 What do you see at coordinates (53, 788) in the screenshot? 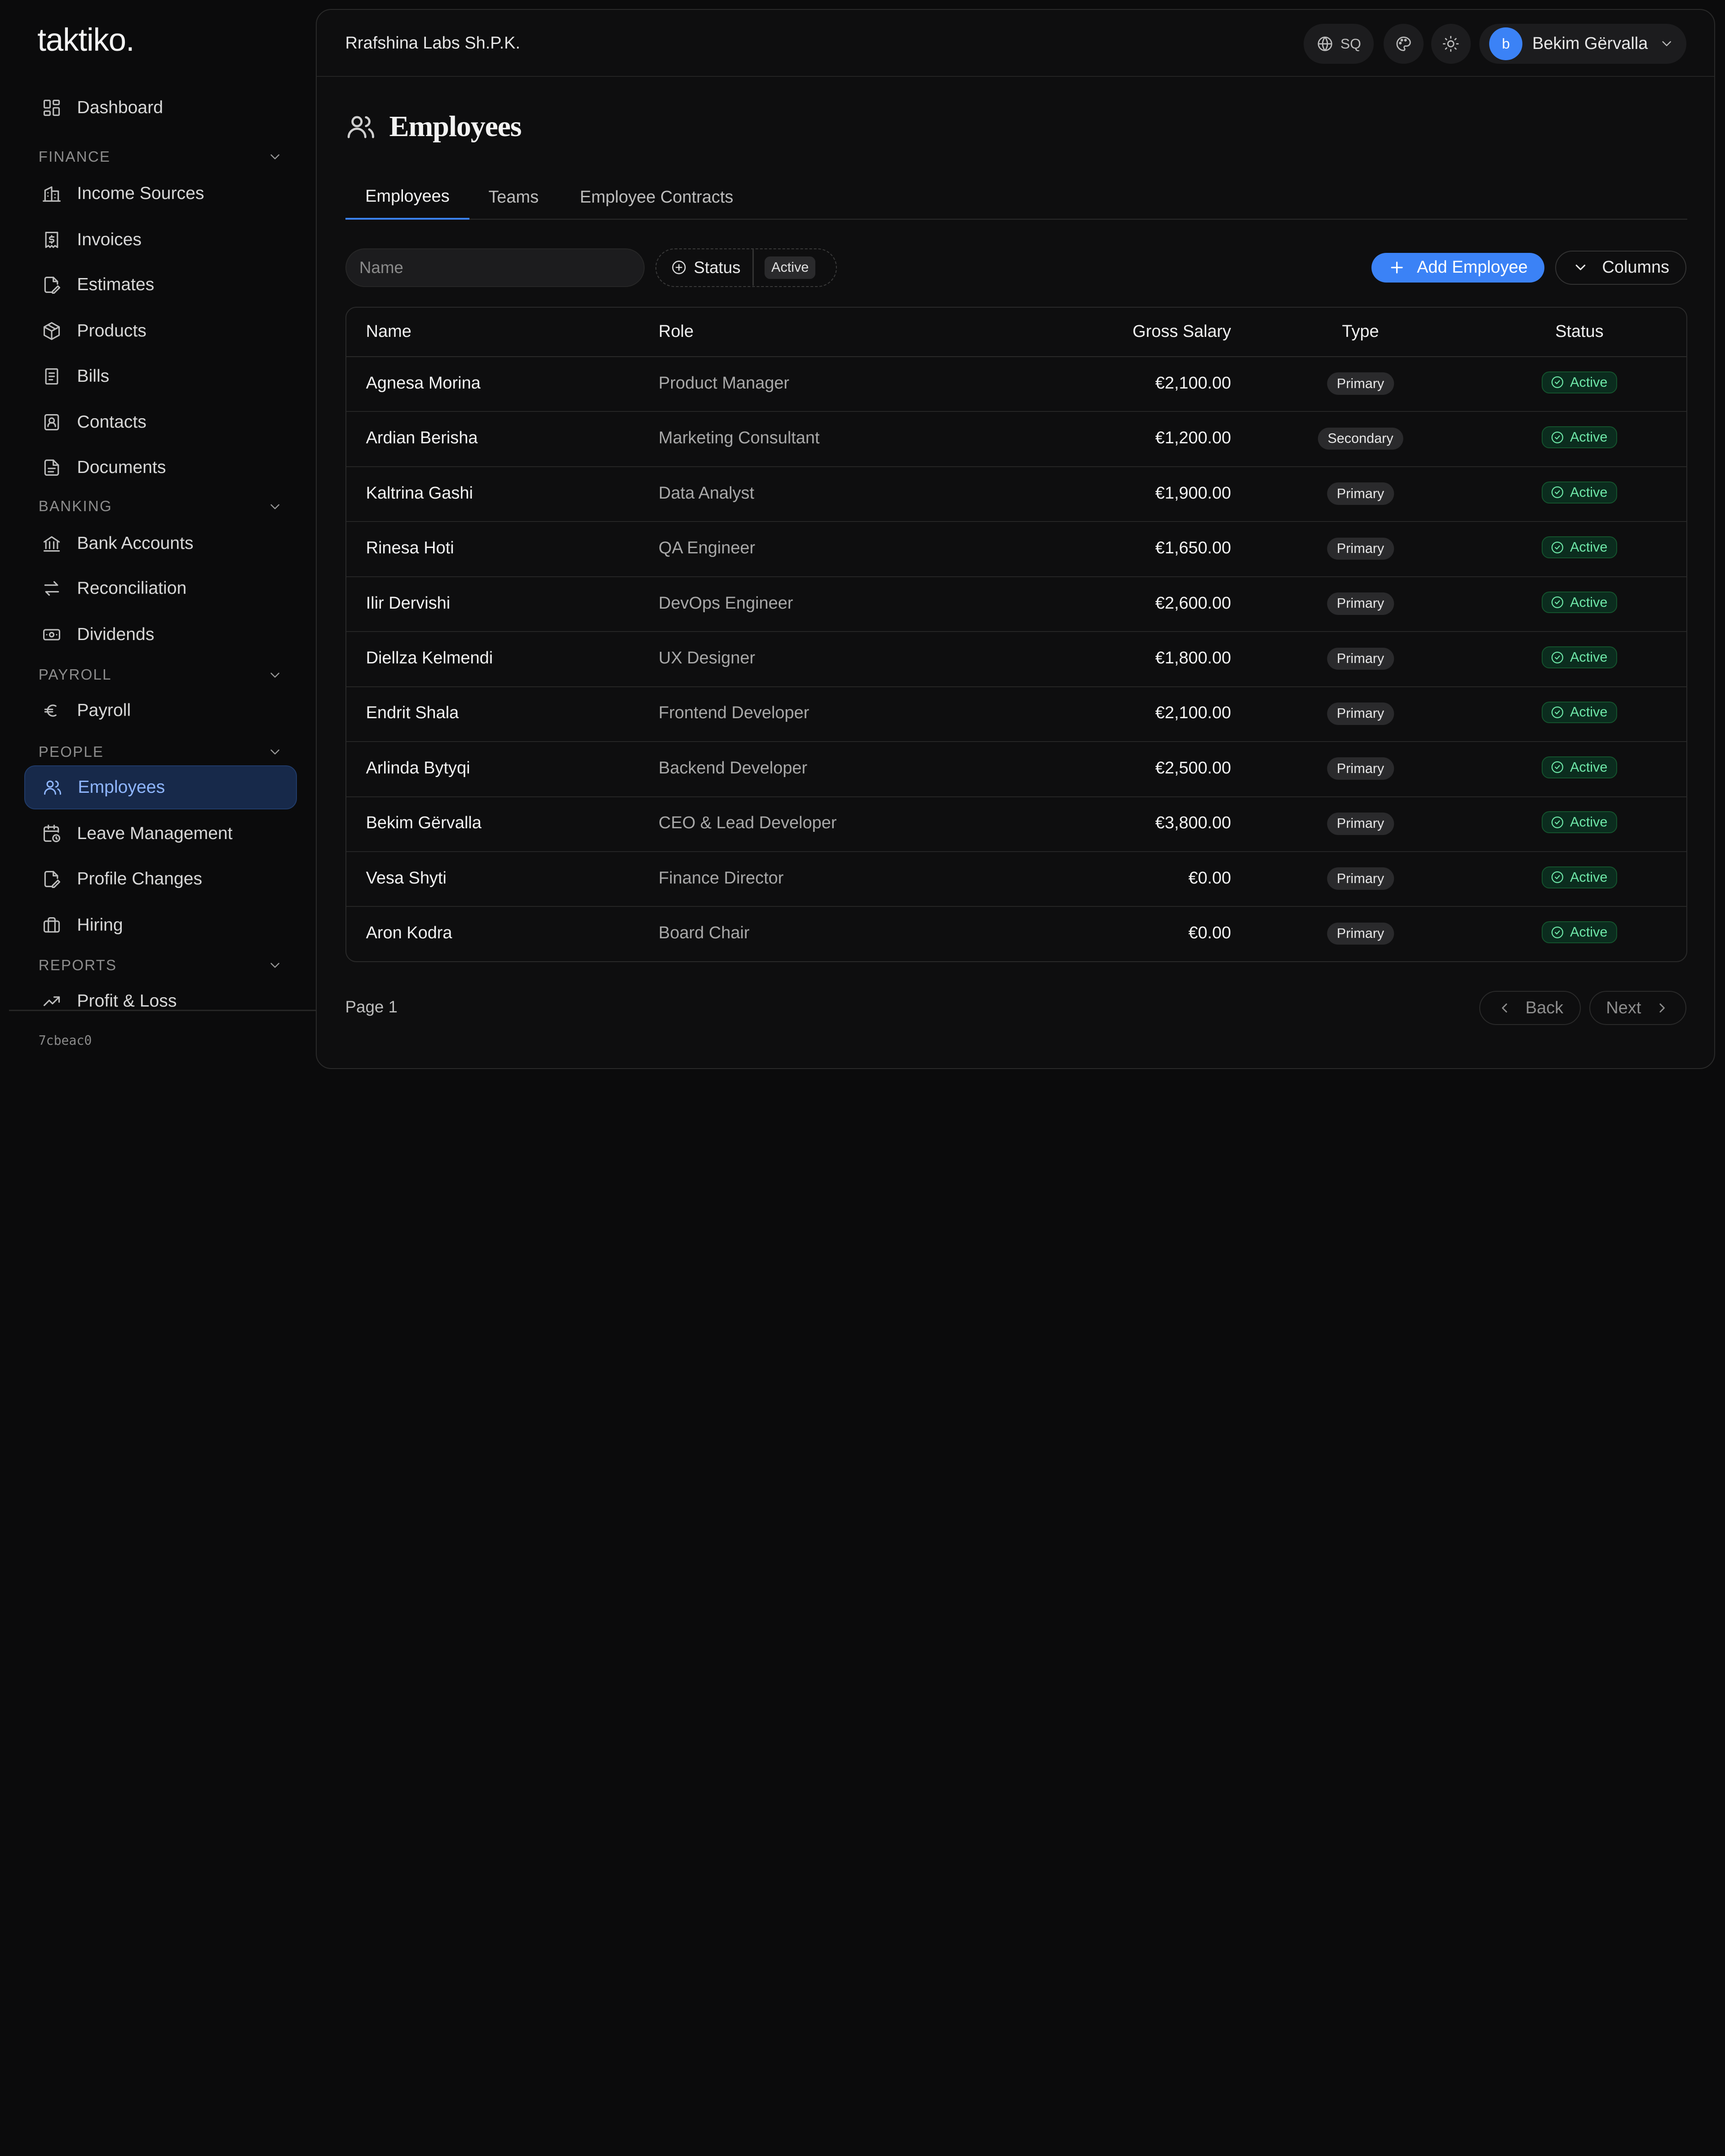
I see `users-icon` at bounding box center [53, 788].